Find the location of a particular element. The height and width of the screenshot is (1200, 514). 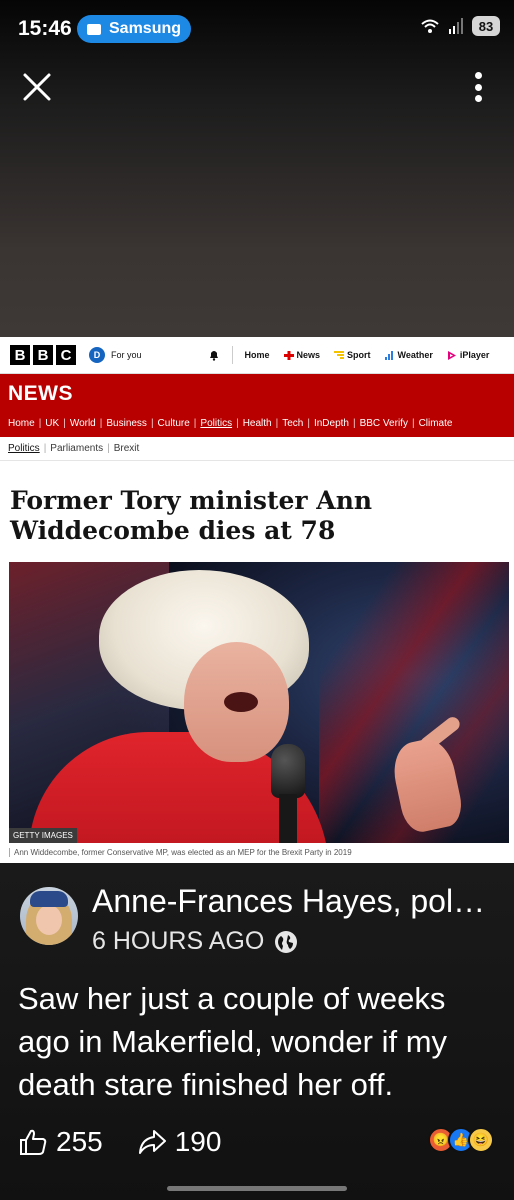

news-icon is located at coordinates (288, 355).